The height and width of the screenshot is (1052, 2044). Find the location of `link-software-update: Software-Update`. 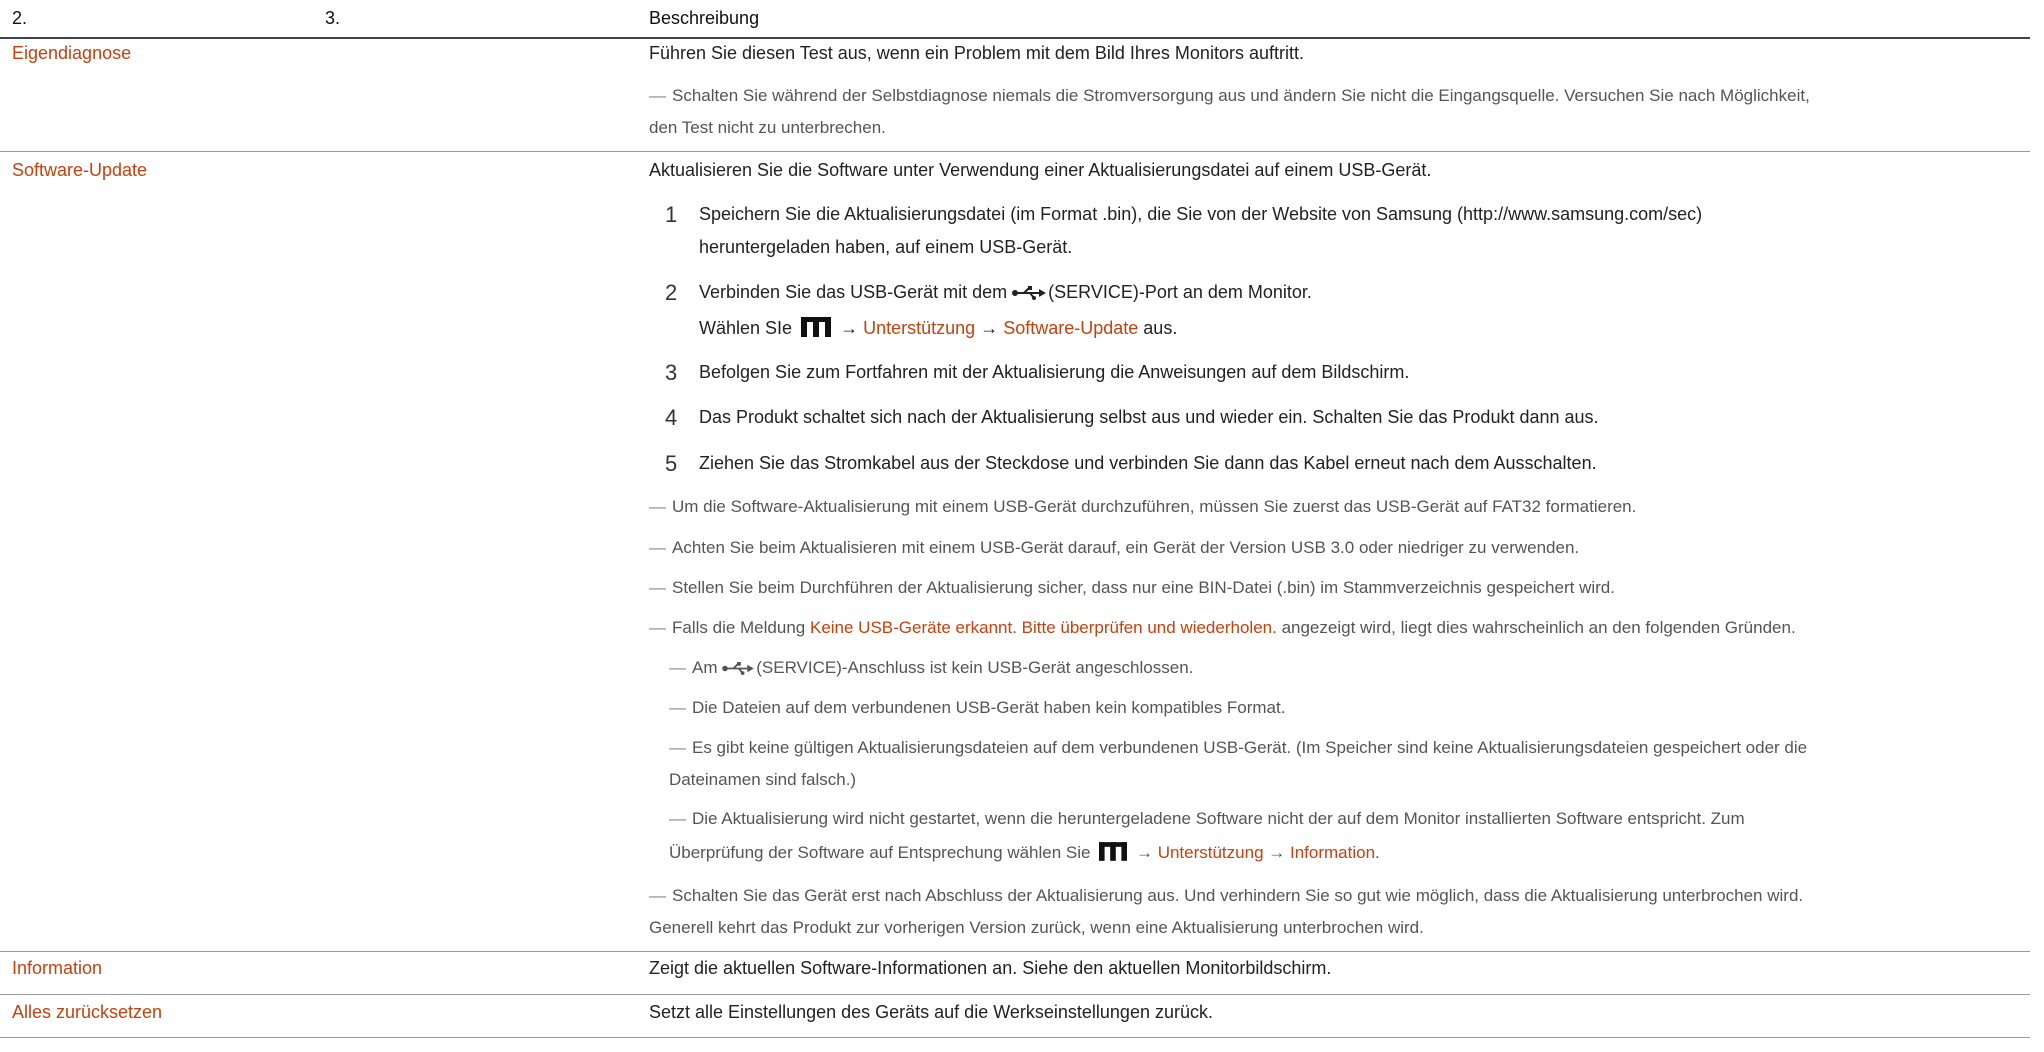

link-software-update: Software-Update is located at coordinates (1070, 328).